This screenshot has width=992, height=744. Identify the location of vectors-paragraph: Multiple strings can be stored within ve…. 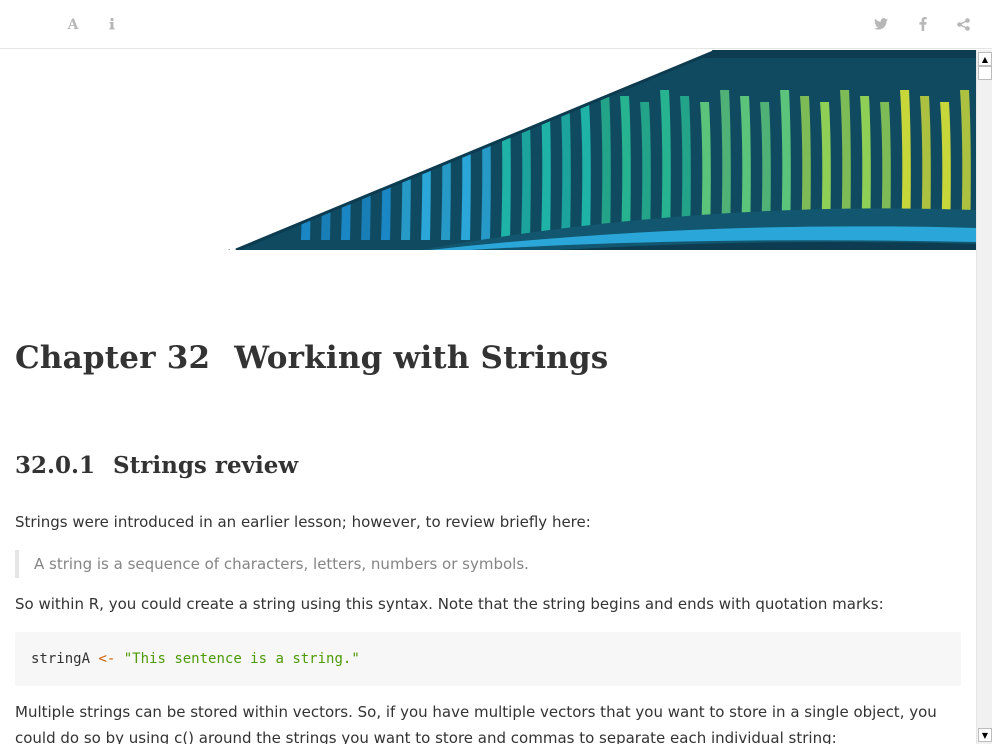
(476, 723).